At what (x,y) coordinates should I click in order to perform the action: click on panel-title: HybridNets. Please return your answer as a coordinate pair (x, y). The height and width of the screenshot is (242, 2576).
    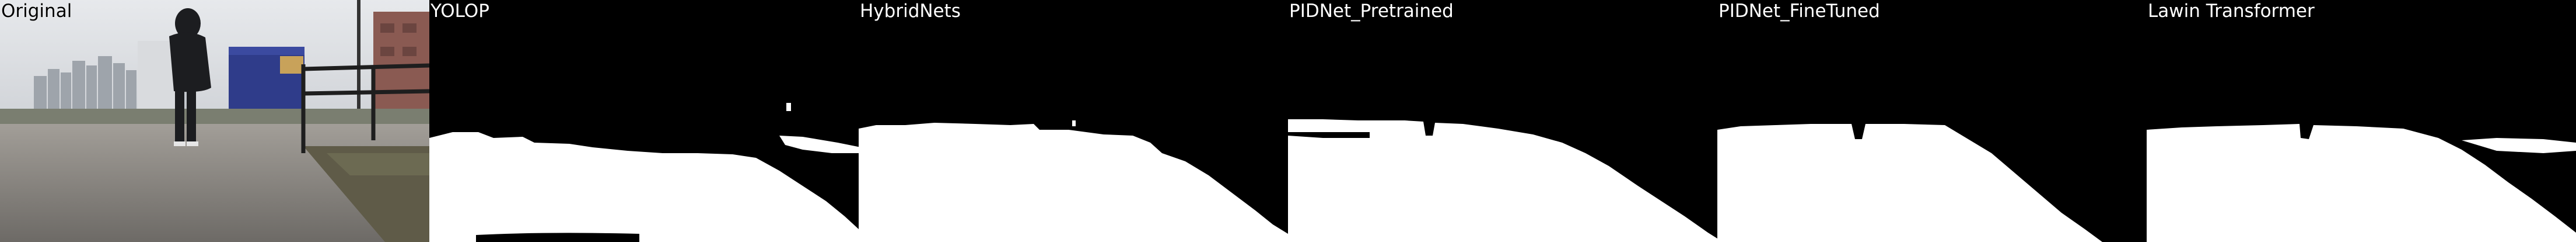
    Looking at the image, I should click on (910, 11).